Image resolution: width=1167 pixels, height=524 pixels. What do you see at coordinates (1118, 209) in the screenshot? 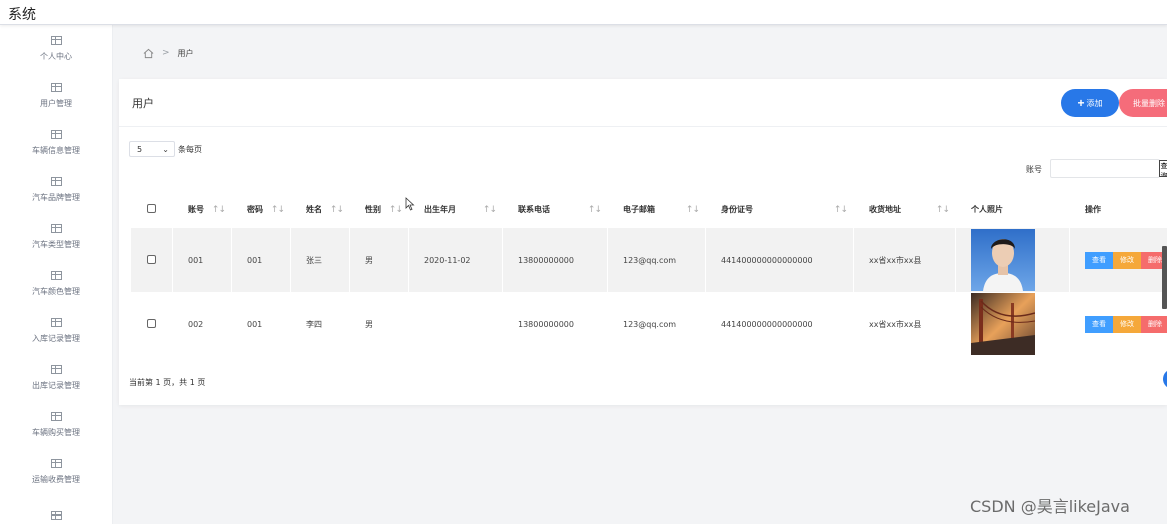
I see `column-header-actions: 操作` at bounding box center [1118, 209].